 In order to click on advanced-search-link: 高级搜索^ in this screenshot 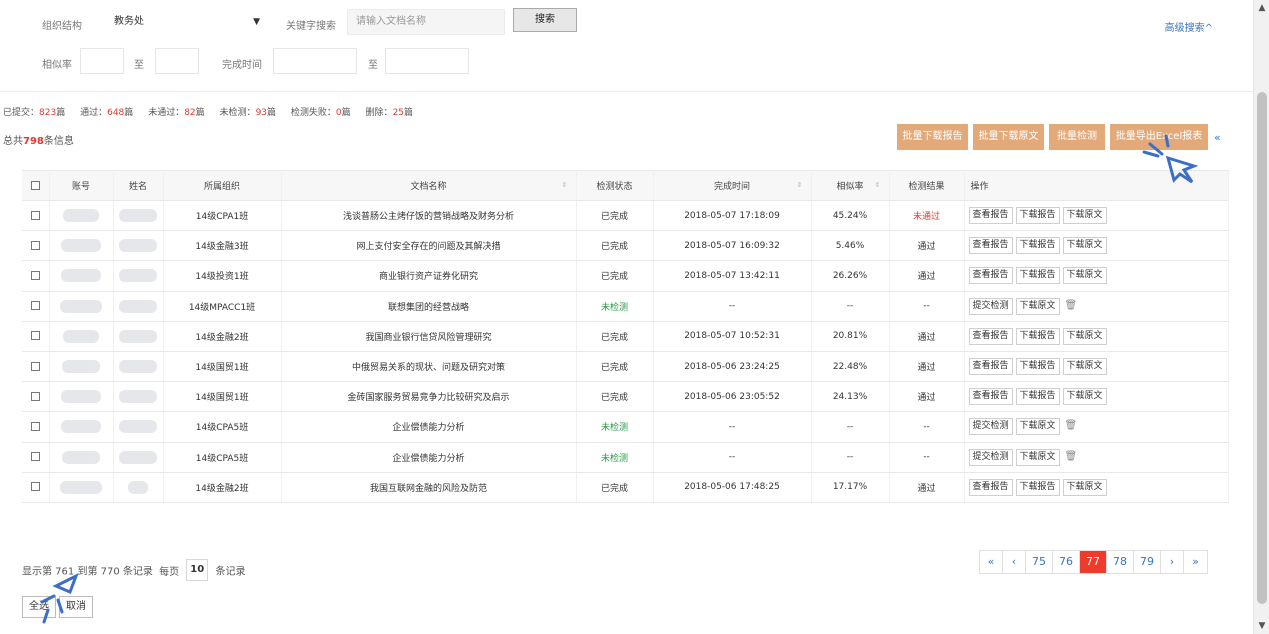, I will do `click(1189, 26)`.